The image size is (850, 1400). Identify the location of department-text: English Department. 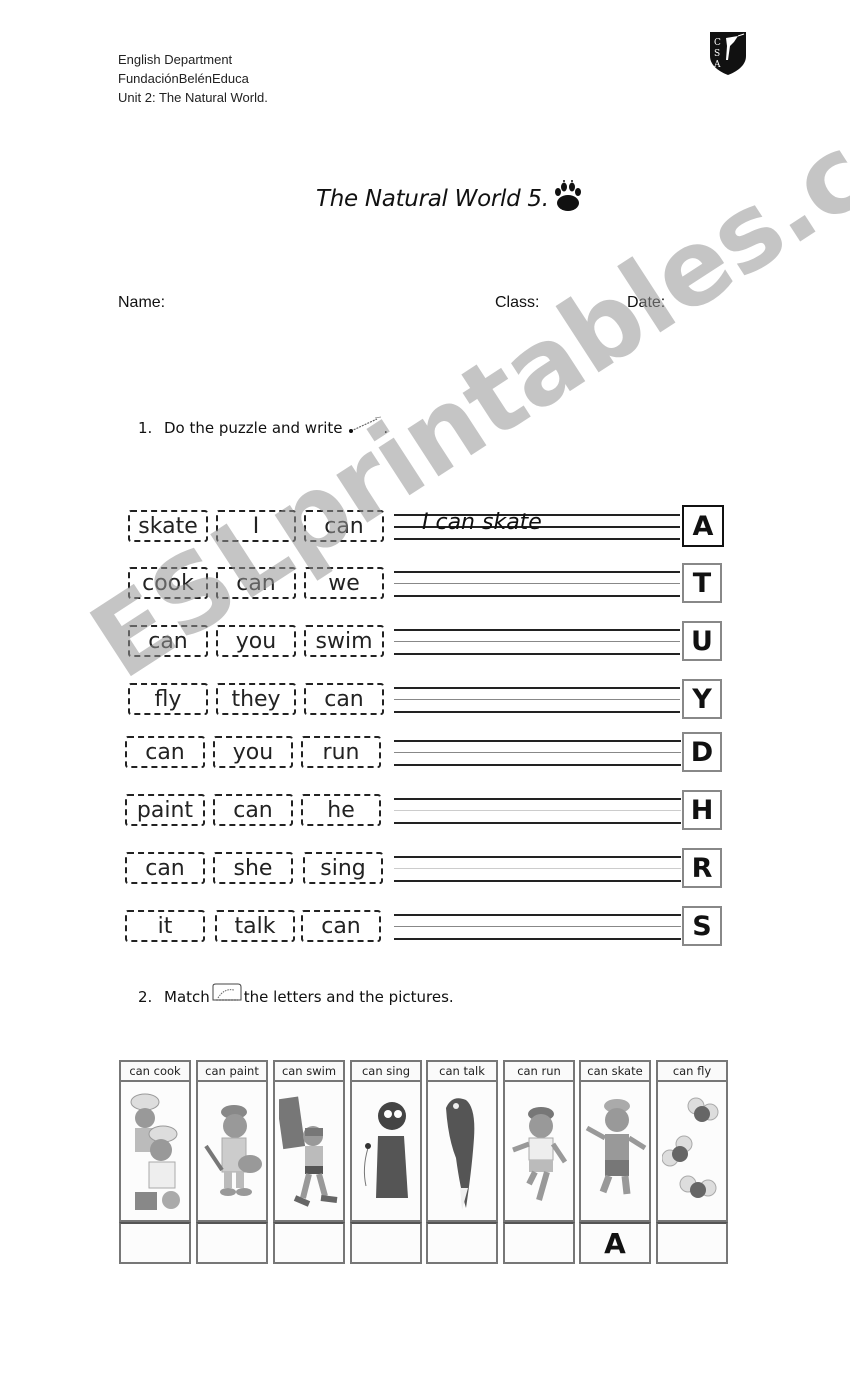
(175, 59).